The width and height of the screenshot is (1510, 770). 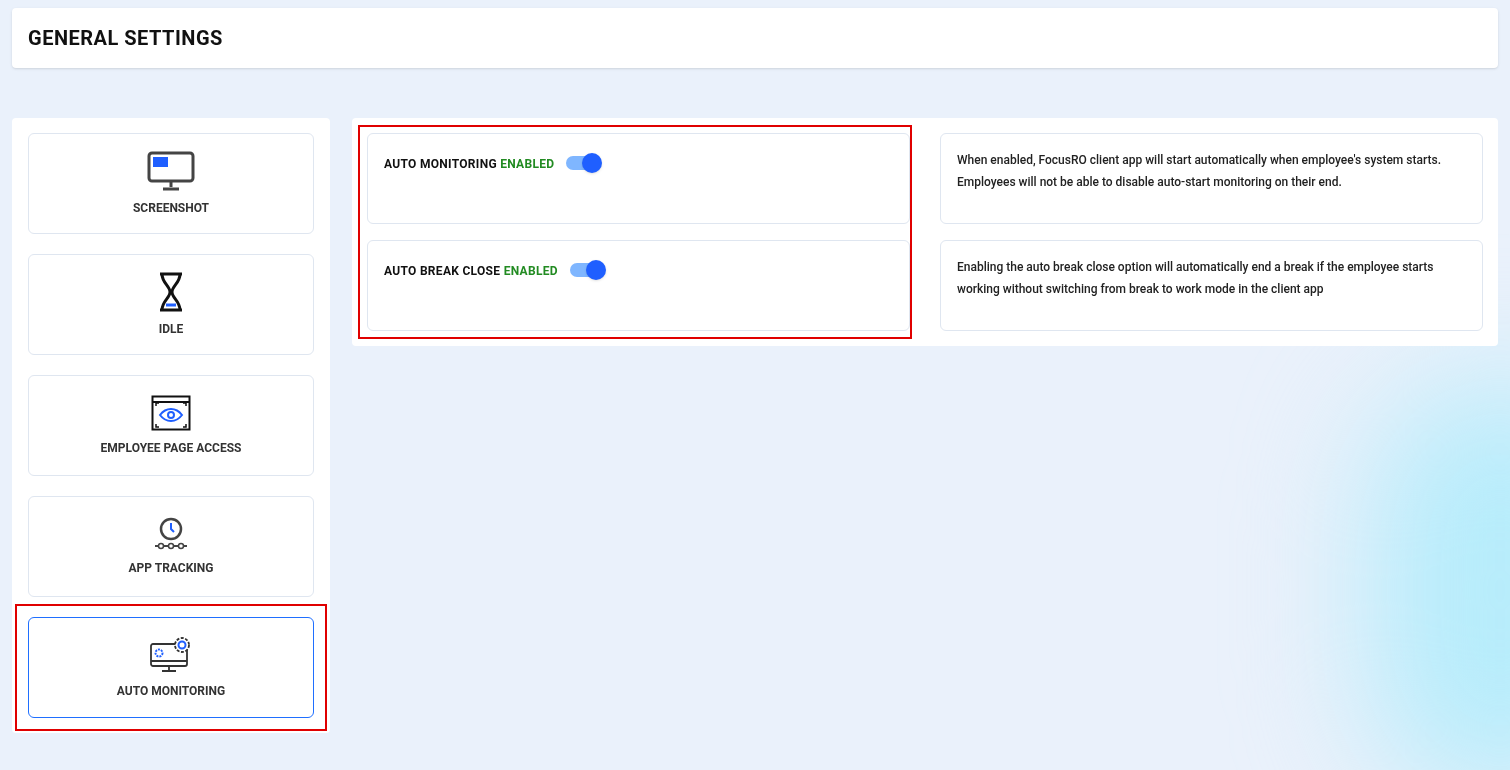 I want to click on hourglass-icon, so click(x=171, y=291).